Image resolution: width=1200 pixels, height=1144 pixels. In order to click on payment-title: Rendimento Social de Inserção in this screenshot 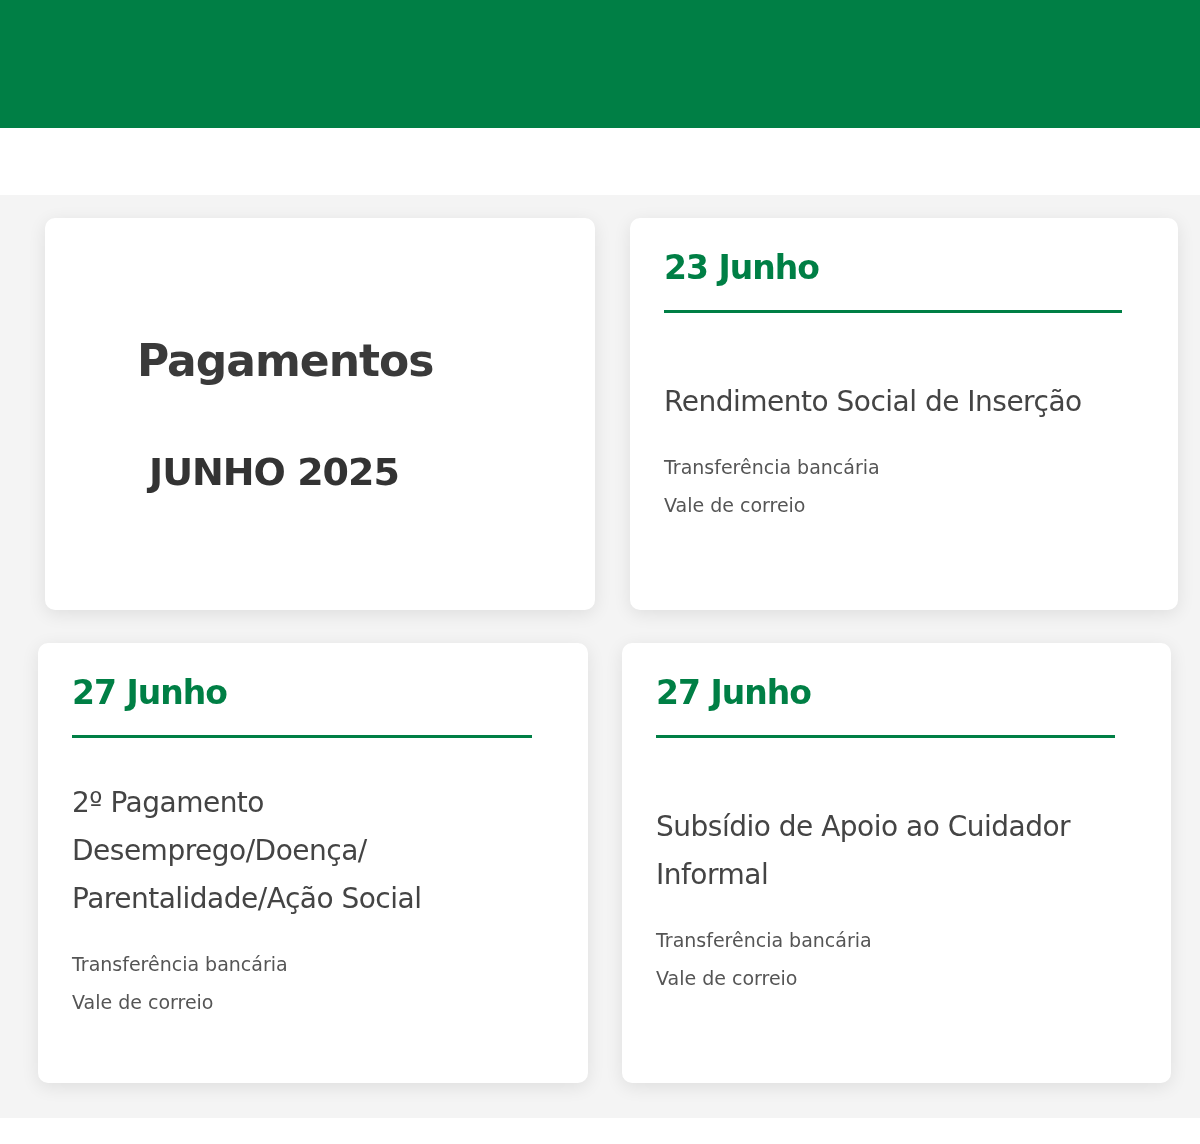, I will do `click(873, 402)`.